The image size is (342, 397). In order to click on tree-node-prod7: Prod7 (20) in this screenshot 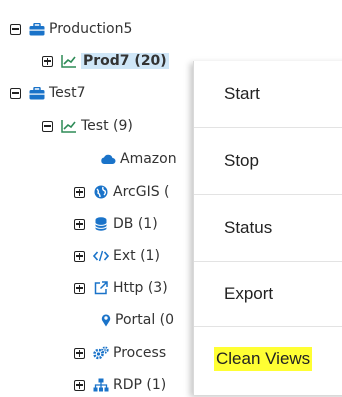, I will do `click(105, 61)`.